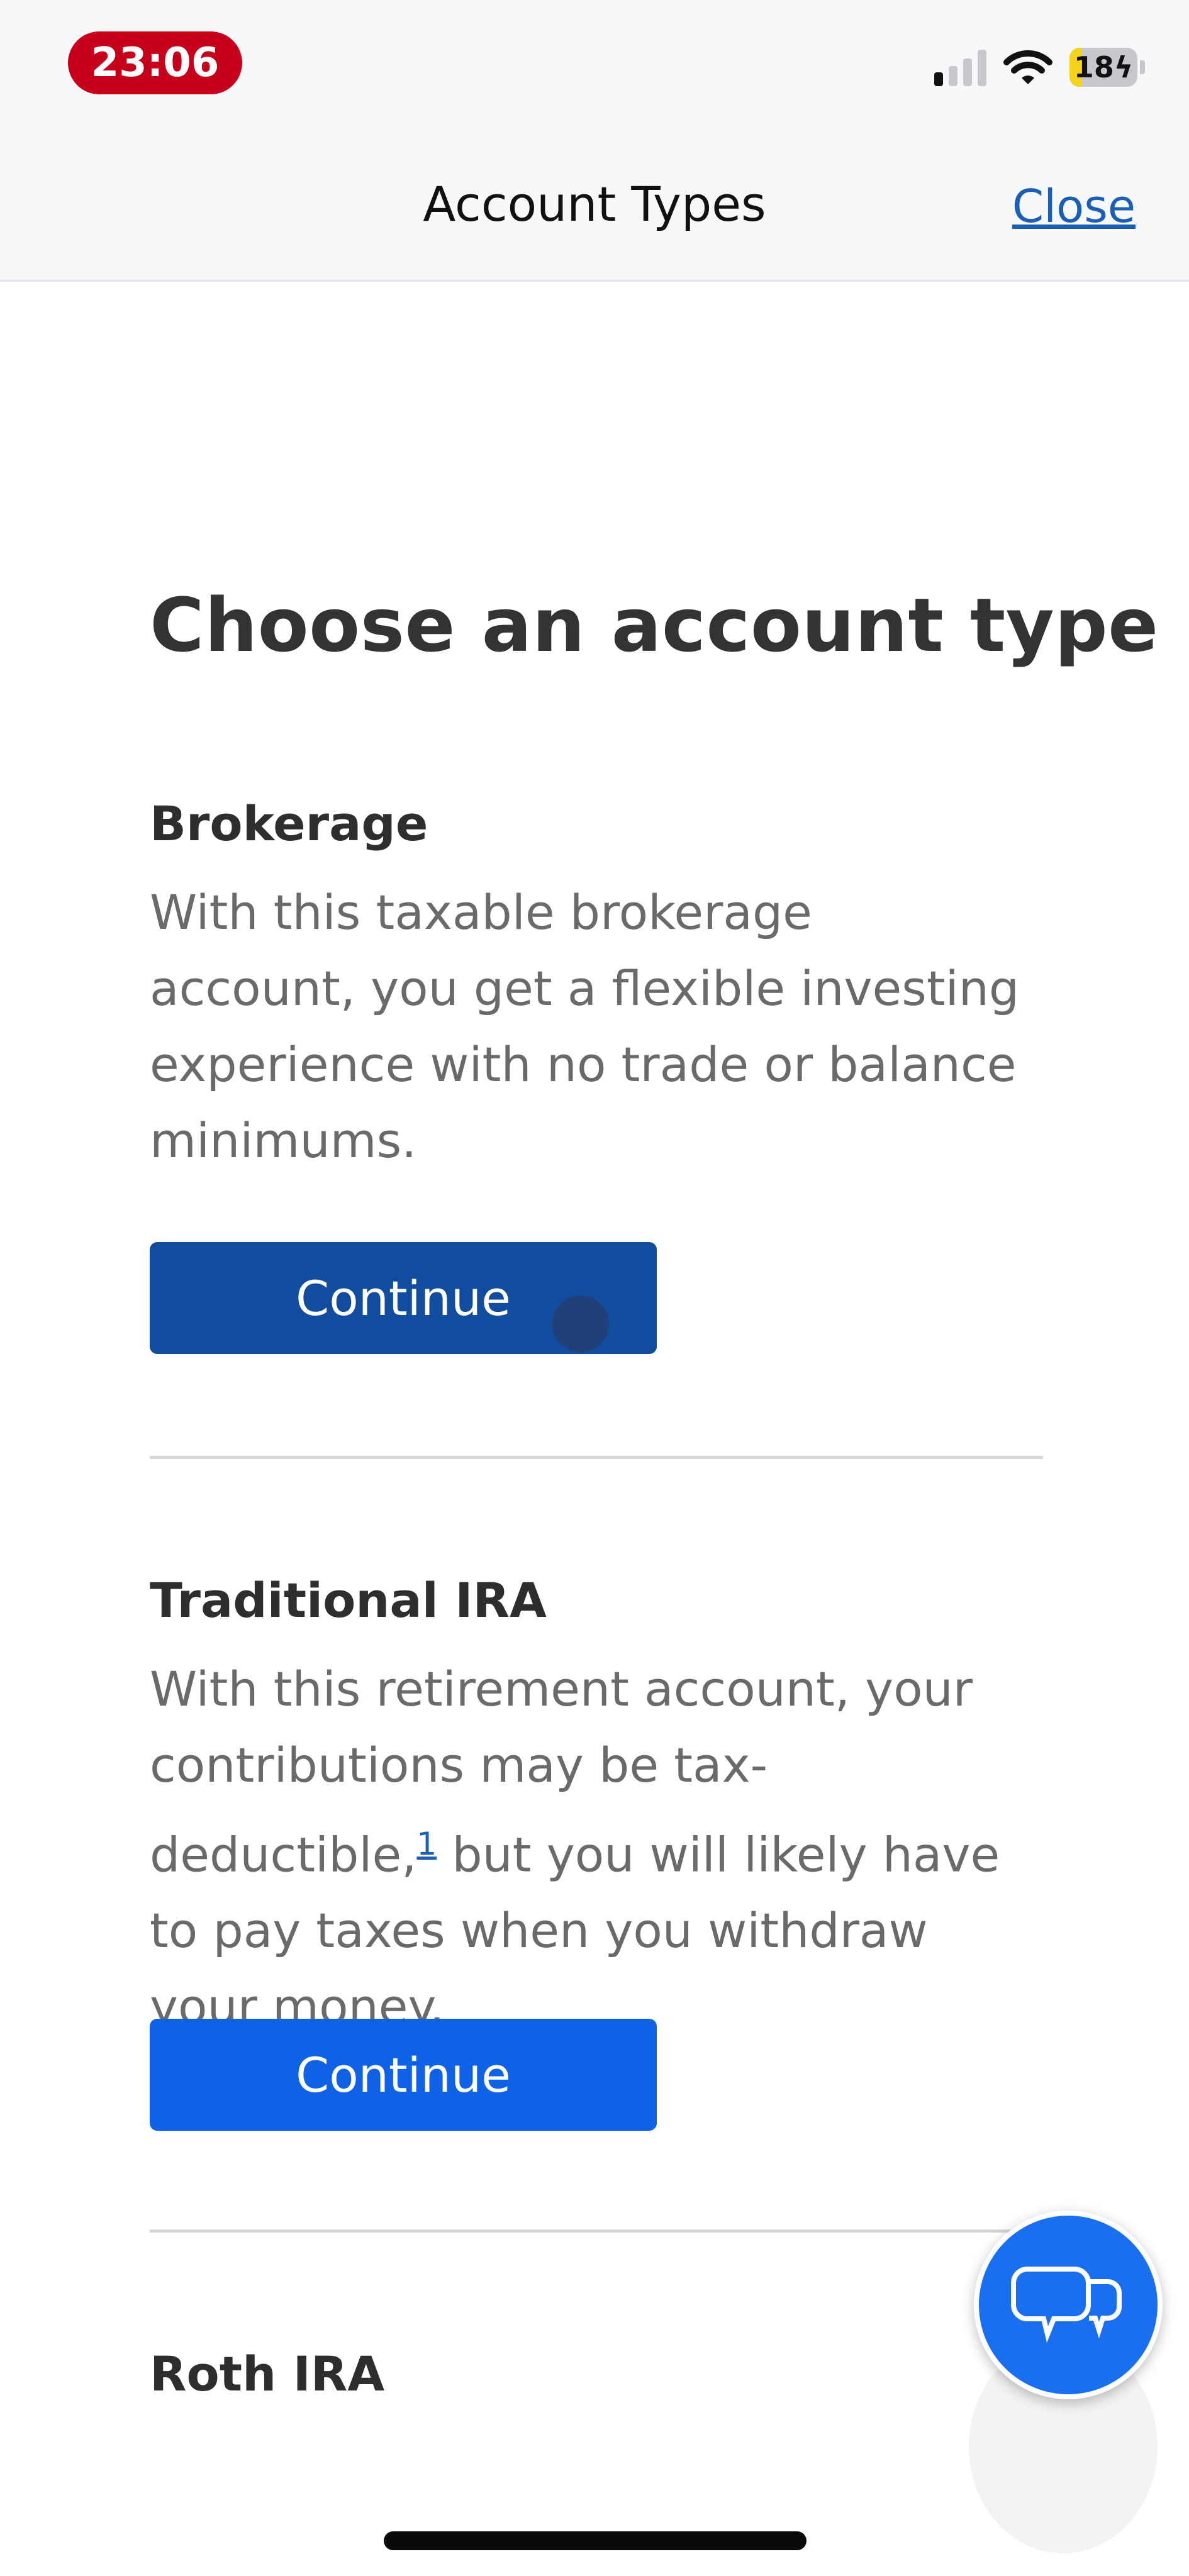 This screenshot has height=2576, width=1189. I want to click on page-title: Choose an account type, so click(654, 625).